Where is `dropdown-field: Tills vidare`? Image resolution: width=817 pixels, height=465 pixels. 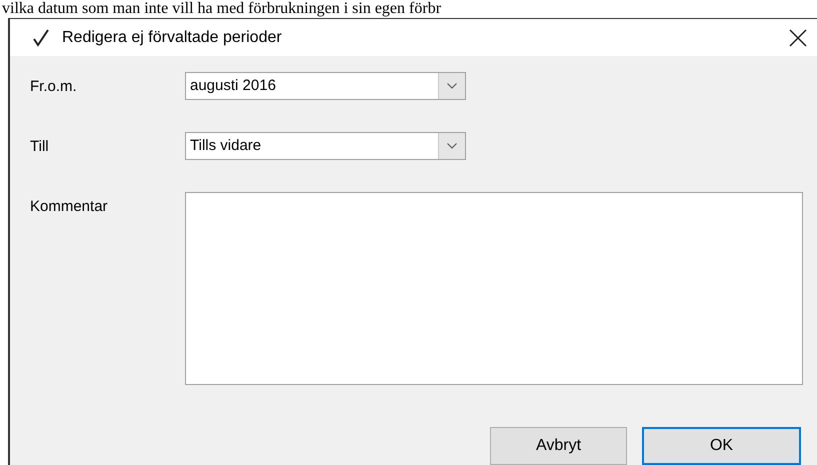
dropdown-field: Tills vidare is located at coordinates (325, 146).